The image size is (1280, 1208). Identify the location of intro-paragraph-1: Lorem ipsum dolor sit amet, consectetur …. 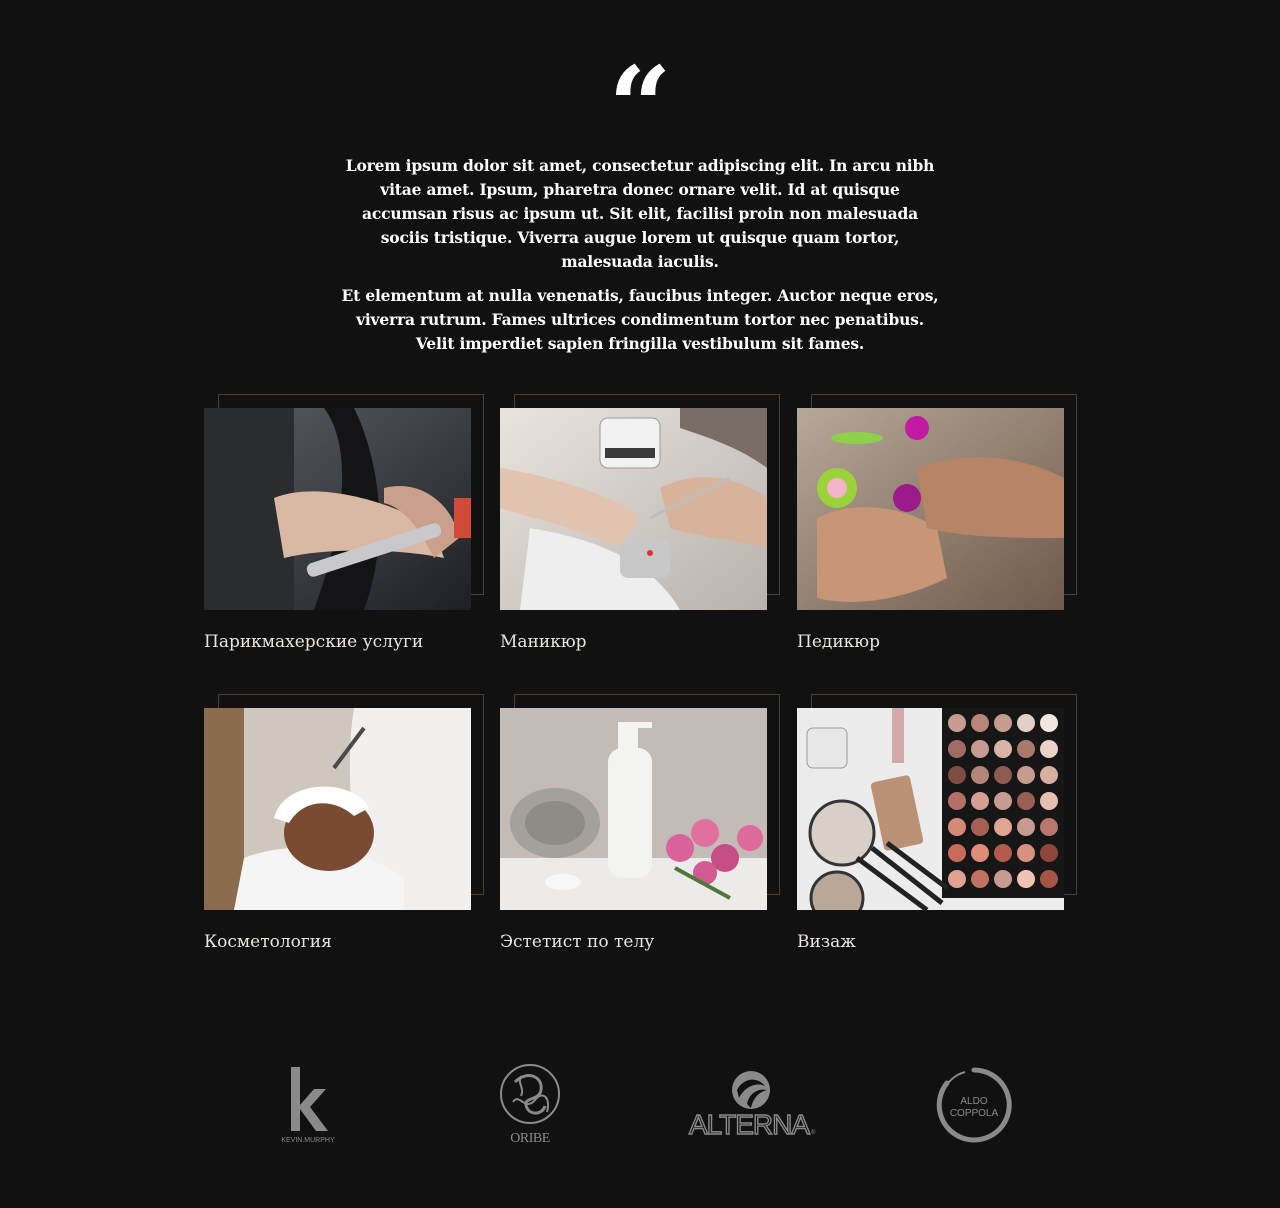
(640, 213).